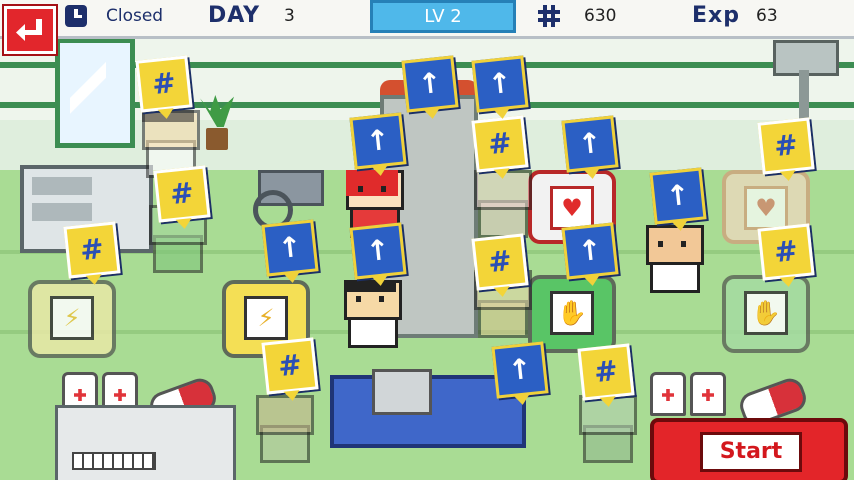  What do you see at coordinates (217, 122) in the screenshot?
I see `potted-plant` at bounding box center [217, 122].